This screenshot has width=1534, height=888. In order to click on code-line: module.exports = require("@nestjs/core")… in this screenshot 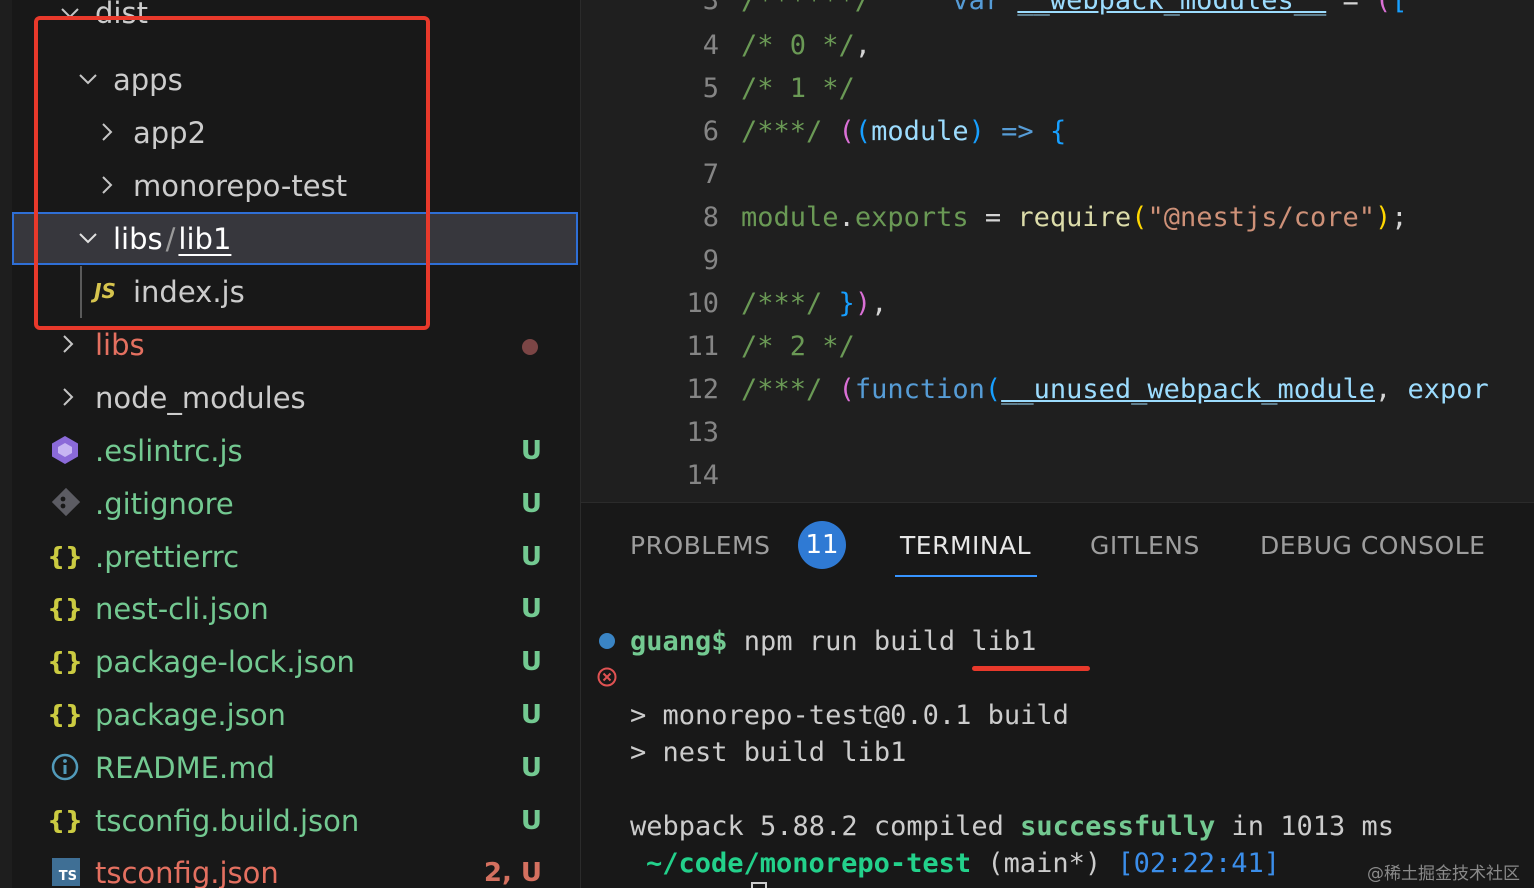, I will do `click(1074, 218)`.